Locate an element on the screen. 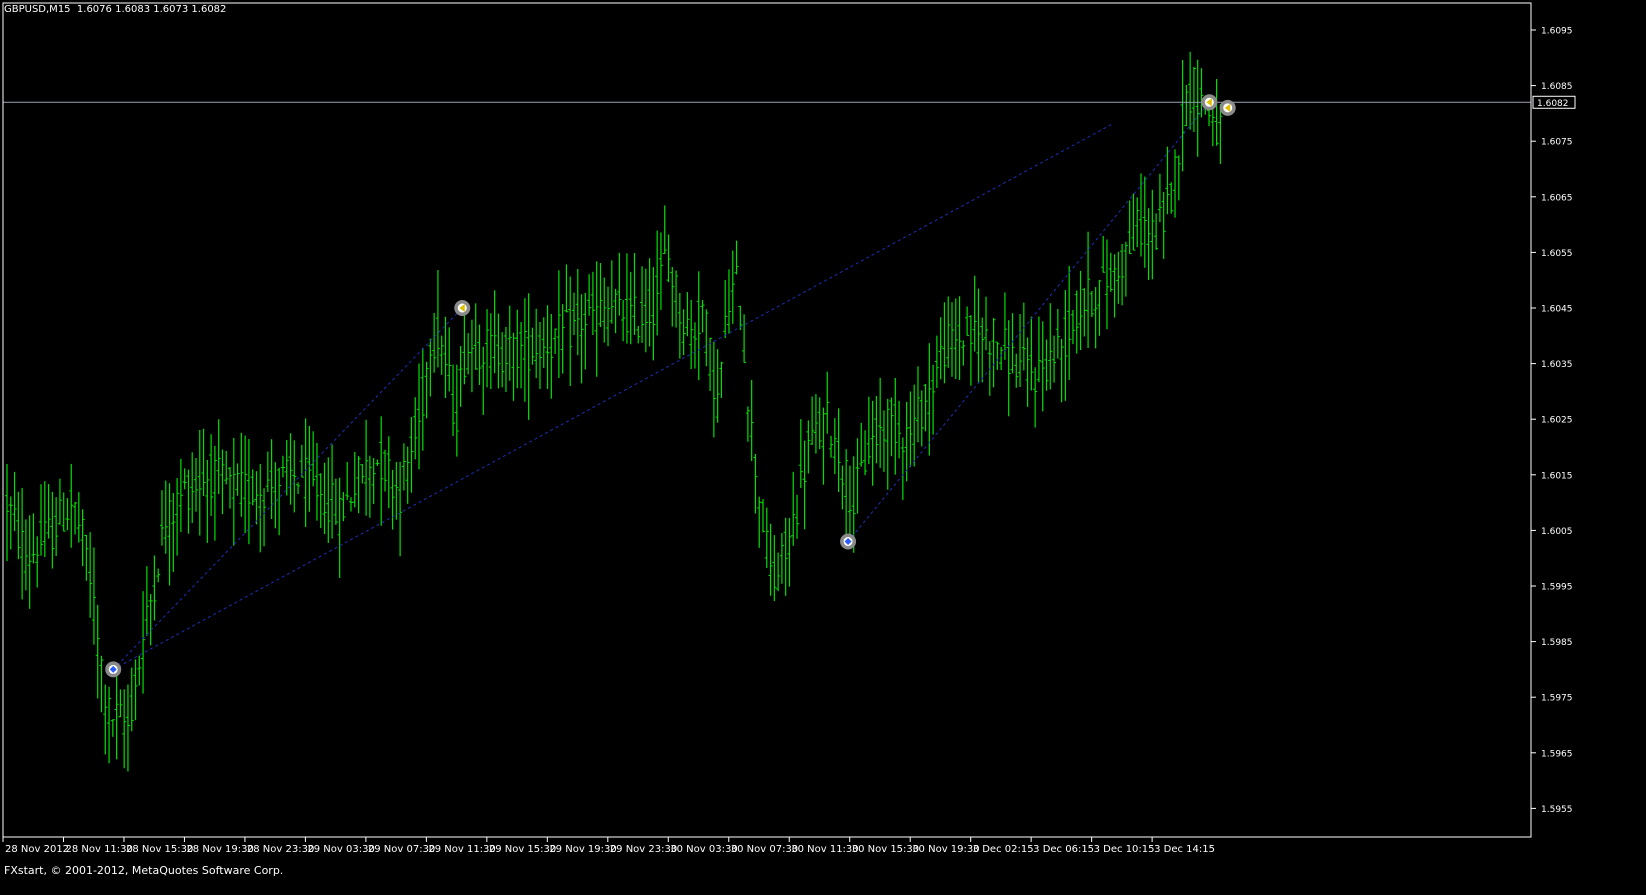 Image resolution: width=1646 pixels, height=895 pixels. time-tick-label: 3 Dec 06:15 is located at coordinates (1063, 849).